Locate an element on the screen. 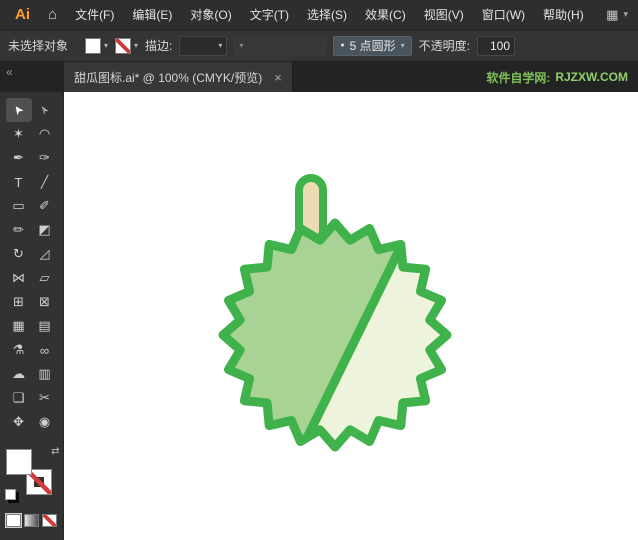 Image resolution: width=638 pixels, height=540 pixels. pen-tool: ✒ is located at coordinates (19, 158).